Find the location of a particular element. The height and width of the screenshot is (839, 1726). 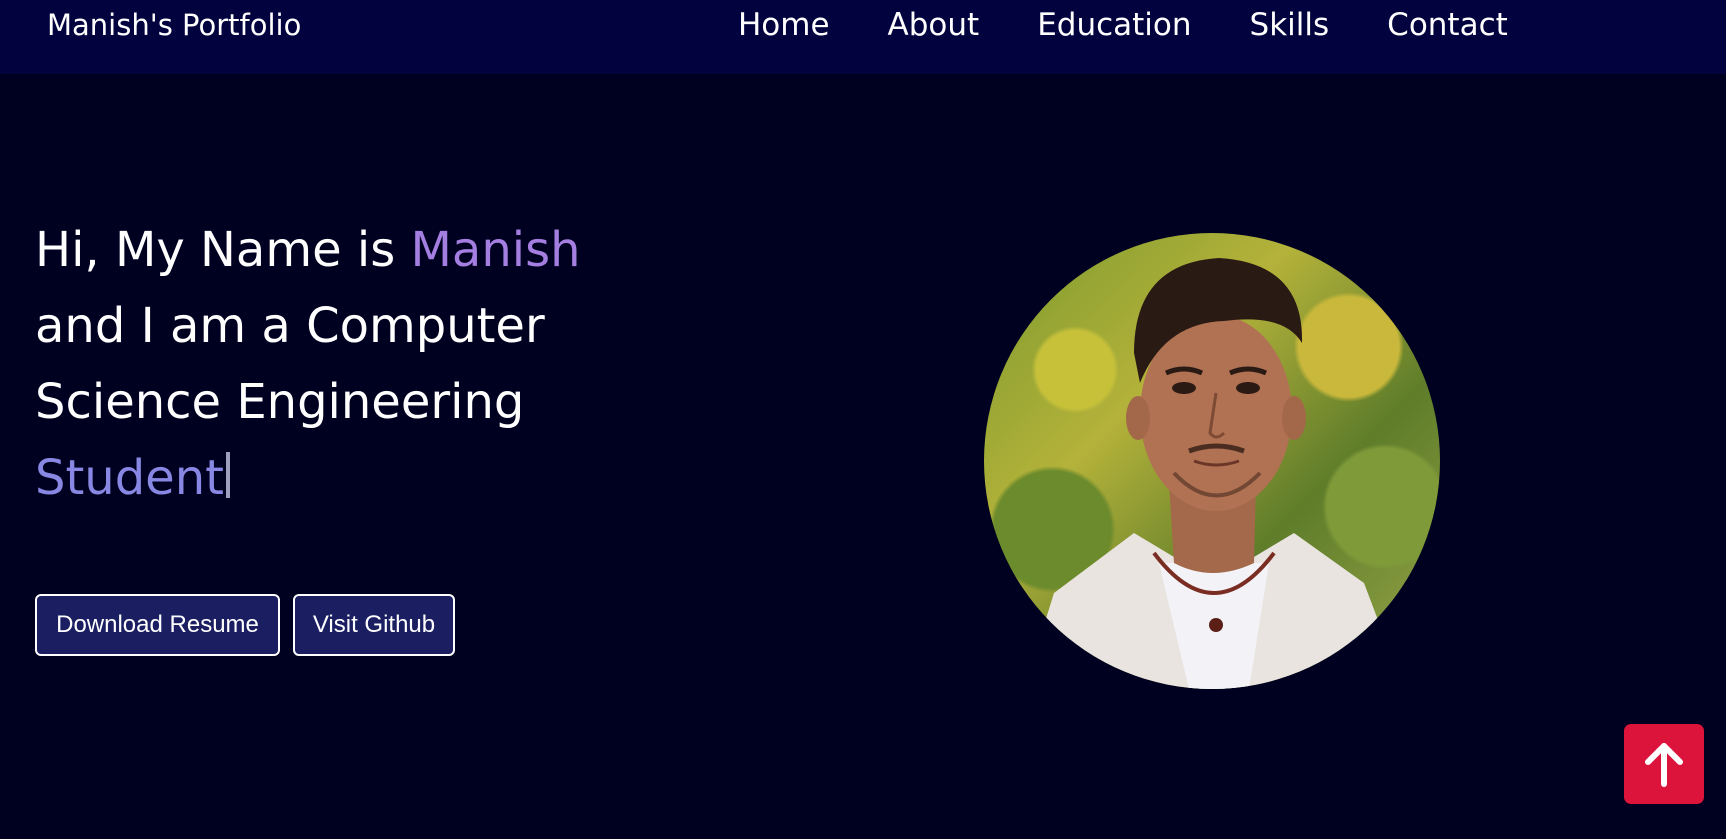

nav-links: Home About Education Skills Contact is located at coordinates (1123, 25).